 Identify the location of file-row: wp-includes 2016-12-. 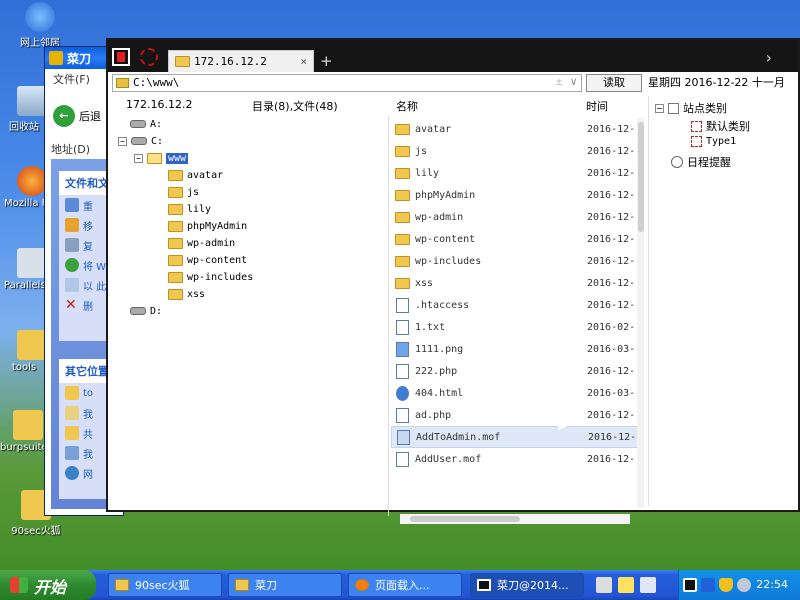
(515, 261).